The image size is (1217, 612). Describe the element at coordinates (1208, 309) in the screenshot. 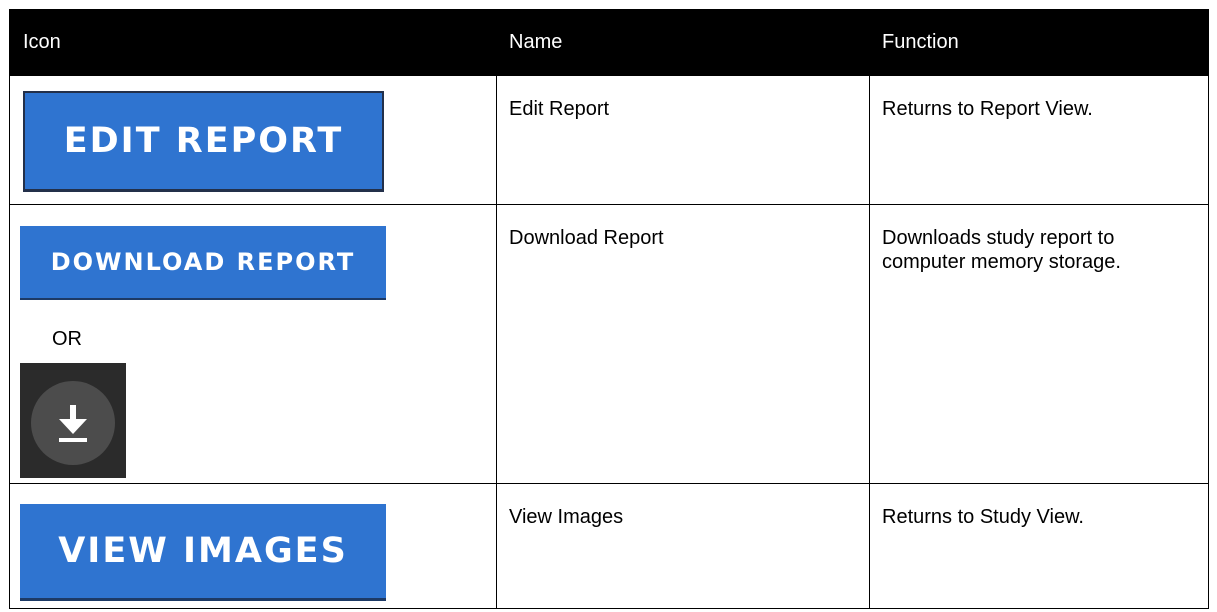

I see `table-border-right` at that location.